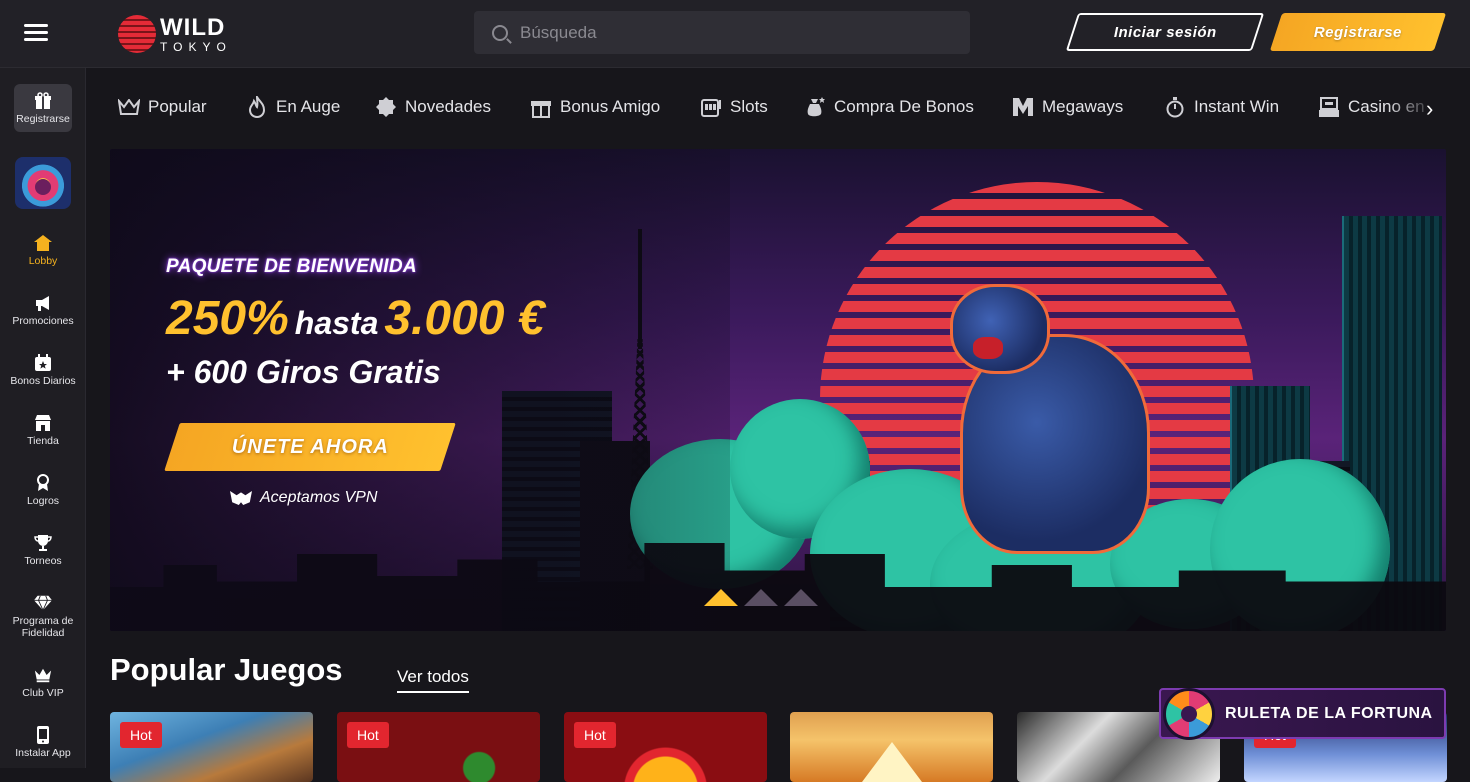 The image size is (1470, 782). Describe the element at coordinates (43, 483) in the screenshot. I see `medal-icon` at that location.